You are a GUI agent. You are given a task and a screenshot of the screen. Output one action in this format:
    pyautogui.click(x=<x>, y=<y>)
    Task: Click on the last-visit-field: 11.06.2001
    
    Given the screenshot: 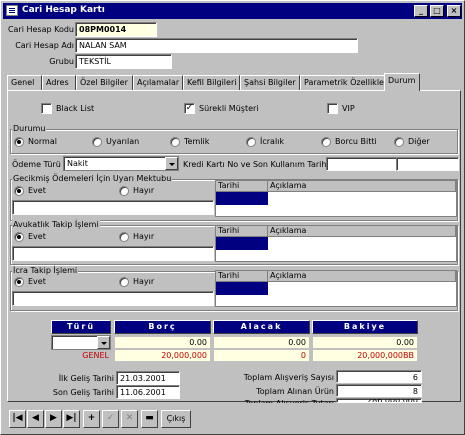 What is the action you would take?
    pyautogui.click(x=148, y=392)
    